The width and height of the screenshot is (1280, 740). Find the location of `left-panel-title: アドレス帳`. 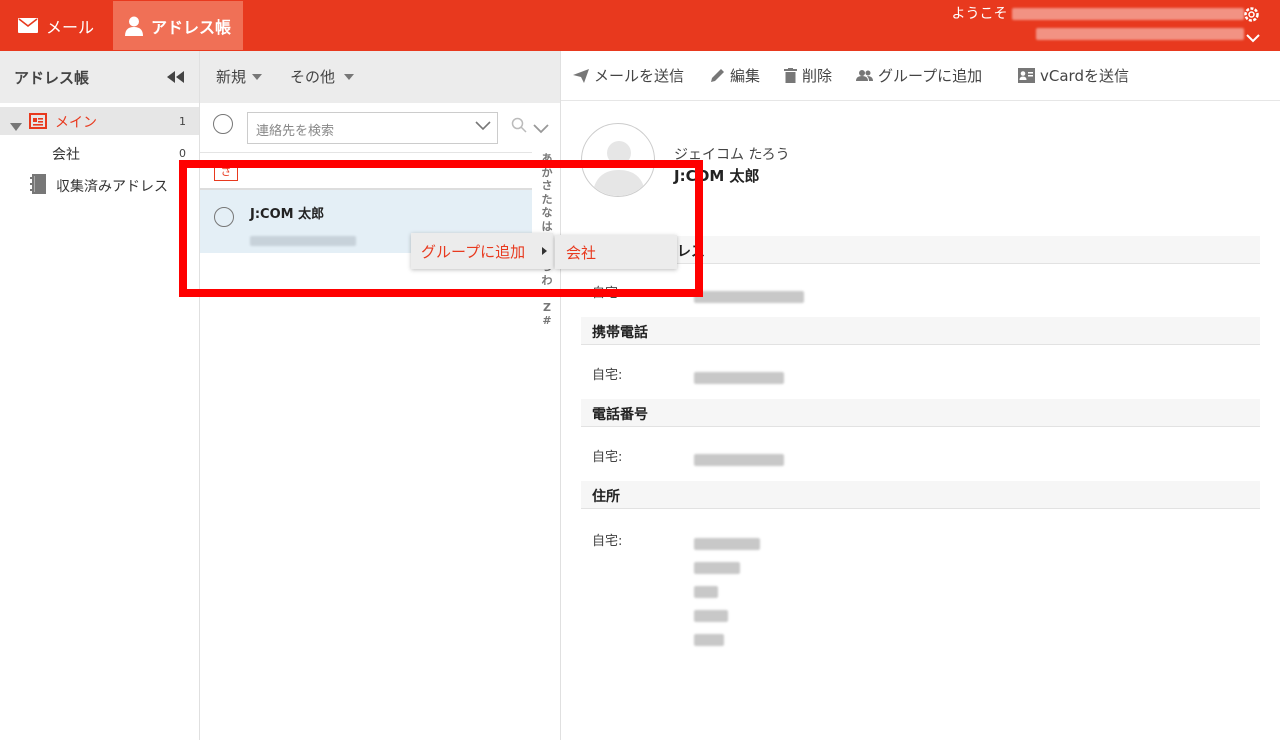

left-panel-title: アドレス帳 is located at coordinates (52, 77).